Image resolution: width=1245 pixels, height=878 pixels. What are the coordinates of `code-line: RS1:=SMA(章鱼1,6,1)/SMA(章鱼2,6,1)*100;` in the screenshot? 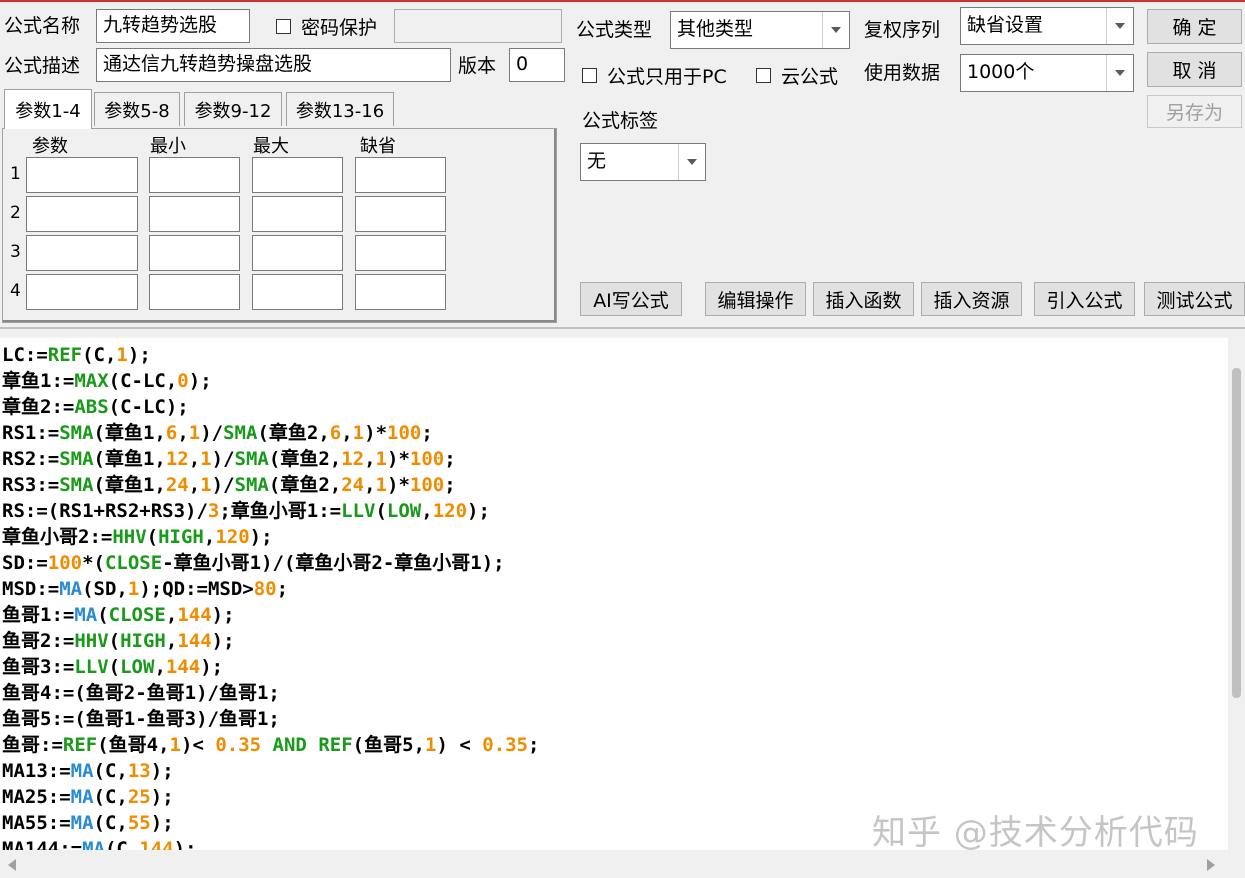 It's located at (217, 433).